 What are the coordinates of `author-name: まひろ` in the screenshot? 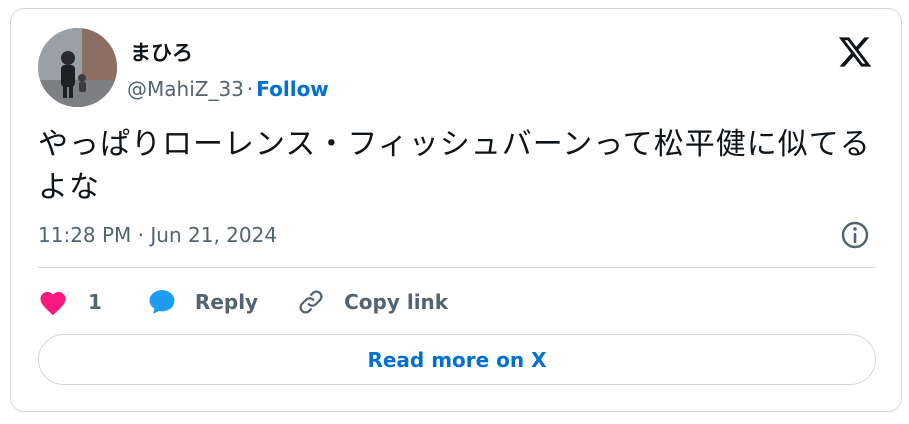 It's located at (161, 52).